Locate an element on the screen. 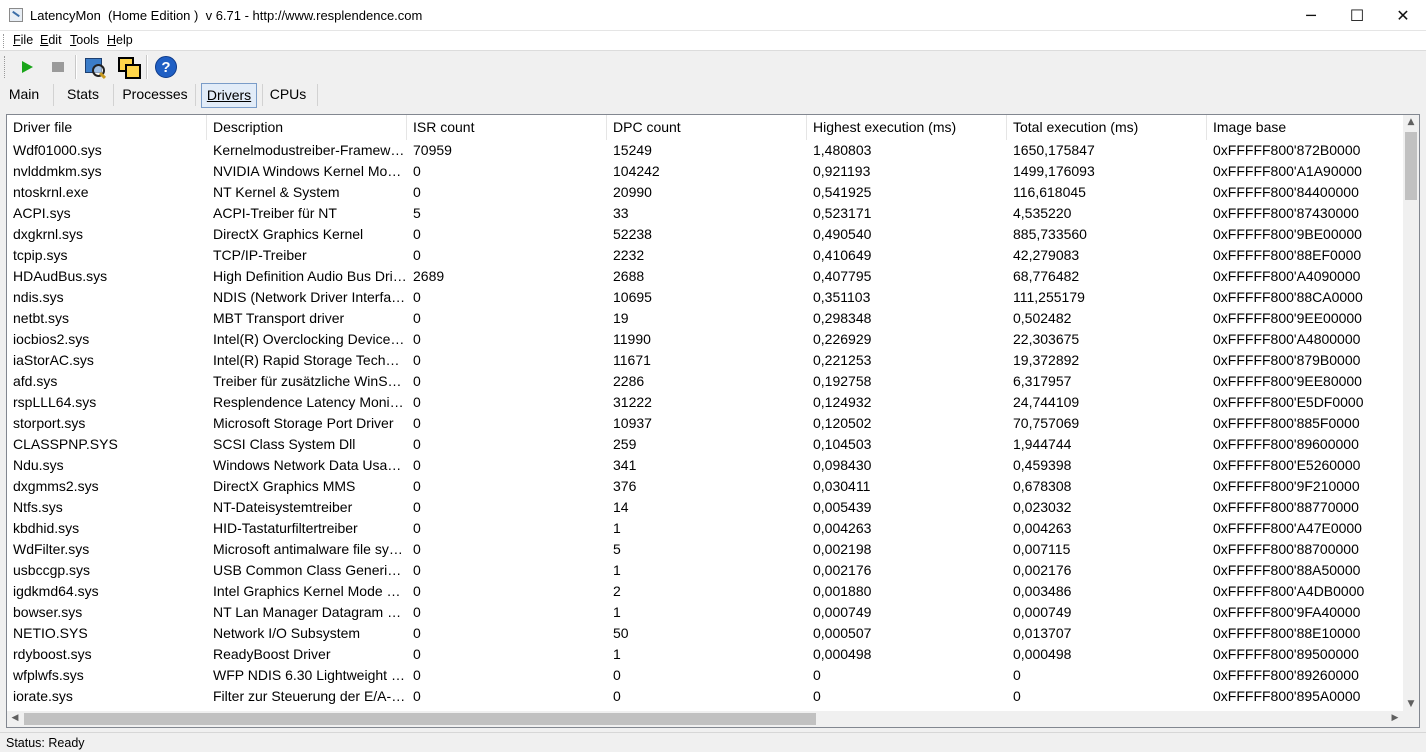 The height and width of the screenshot is (752, 1426). driver-file-cell: kbdhid.sys is located at coordinates (46, 528).